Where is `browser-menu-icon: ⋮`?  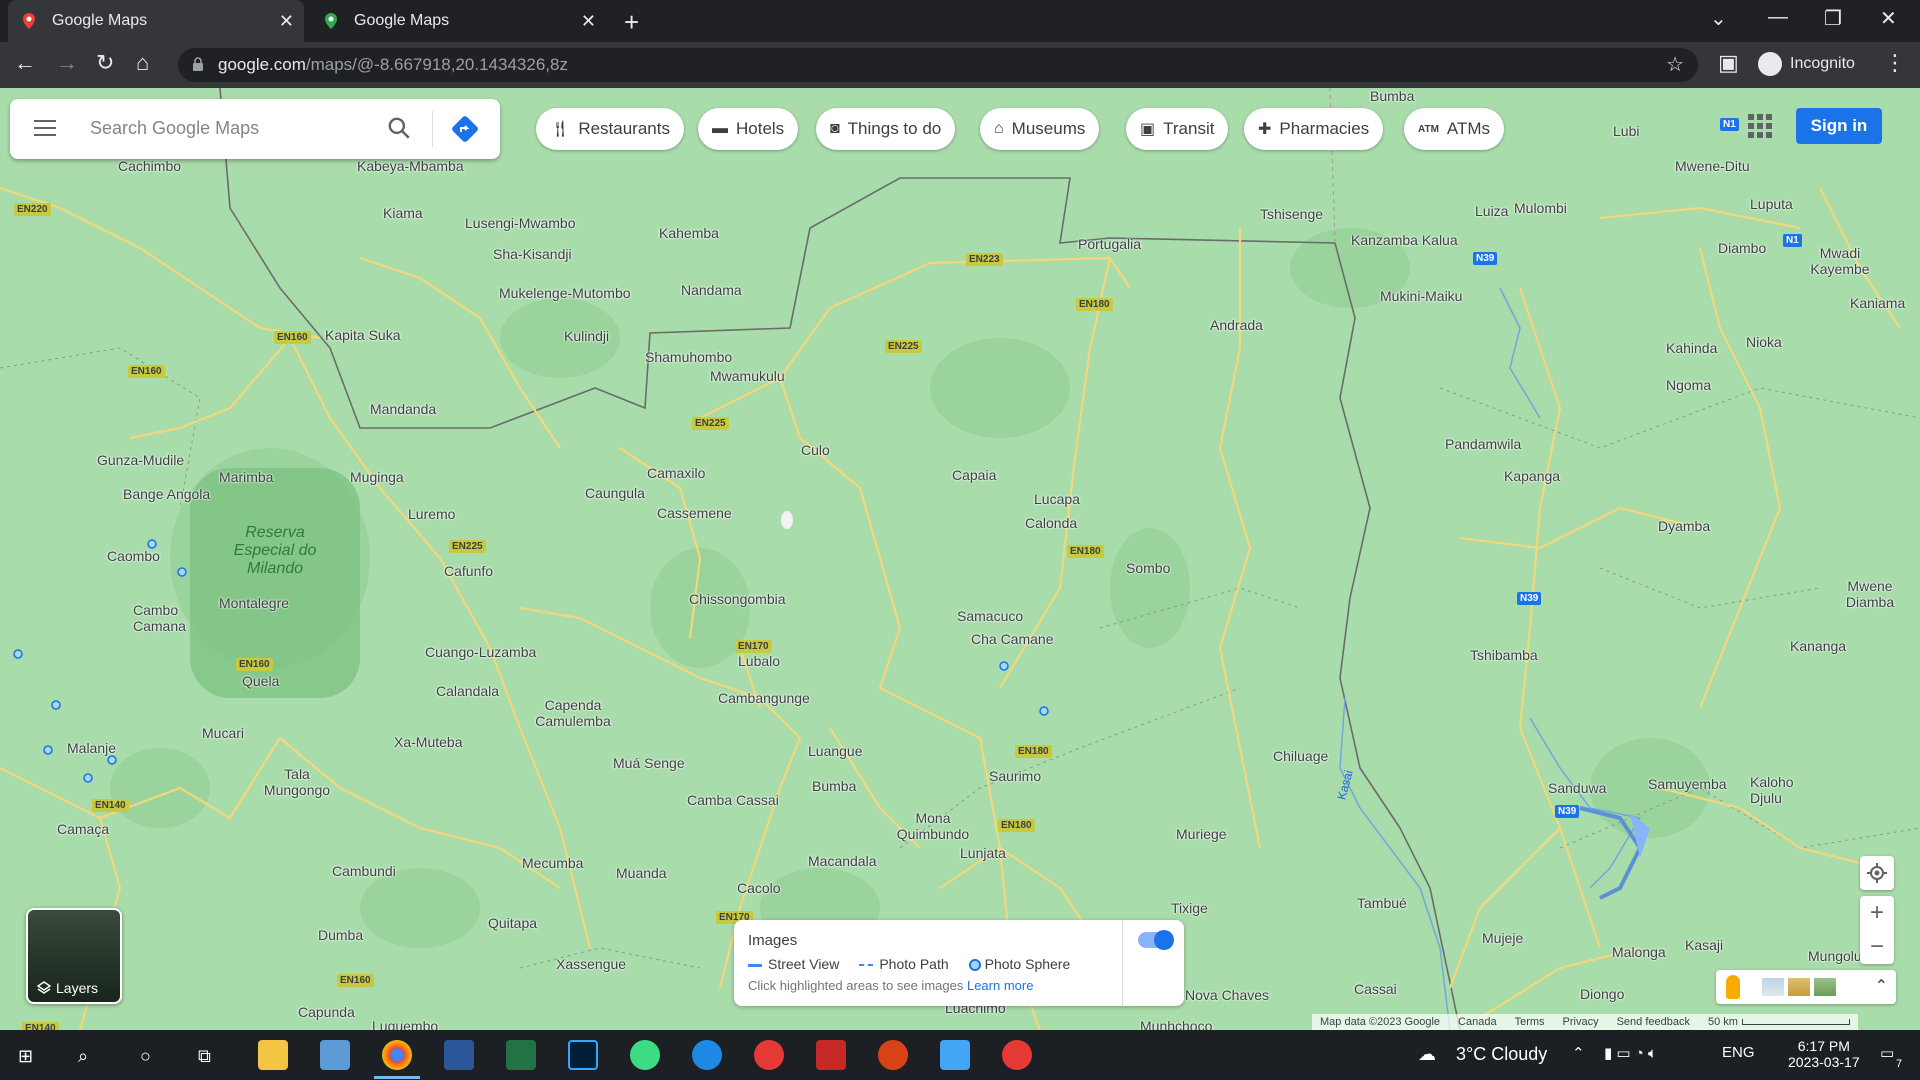
browser-menu-icon: ⋮ is located at coordinates (1895, 63).